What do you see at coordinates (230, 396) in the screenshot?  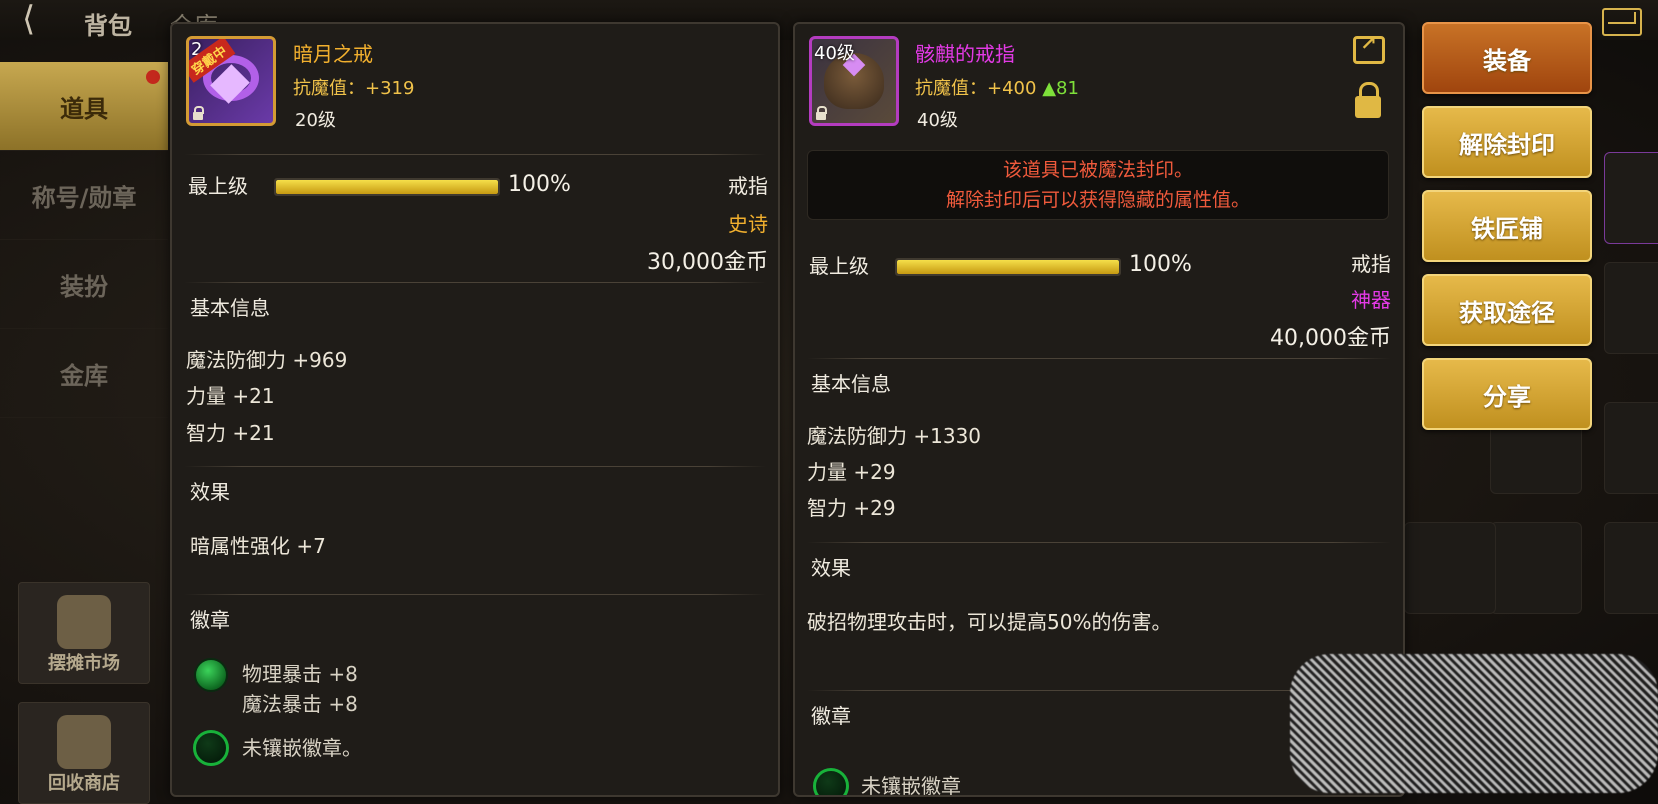 I see `stat-line: 力量 +21` at bounding box center [230, 396].